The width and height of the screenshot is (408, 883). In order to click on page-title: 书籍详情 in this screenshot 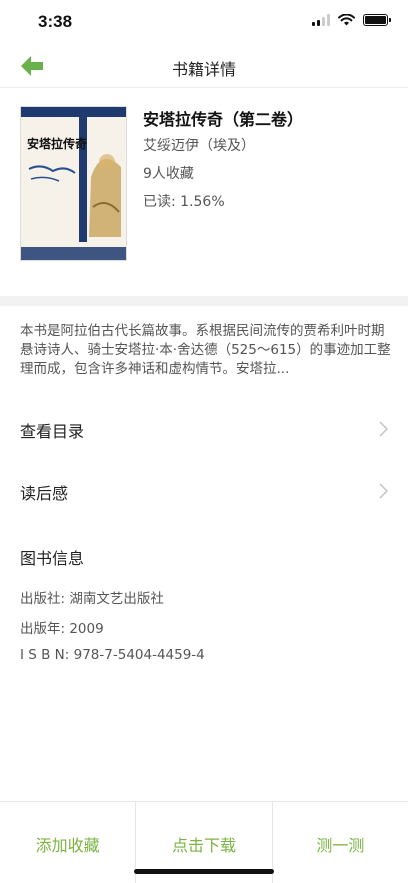, I will do `click(203, 69)`.